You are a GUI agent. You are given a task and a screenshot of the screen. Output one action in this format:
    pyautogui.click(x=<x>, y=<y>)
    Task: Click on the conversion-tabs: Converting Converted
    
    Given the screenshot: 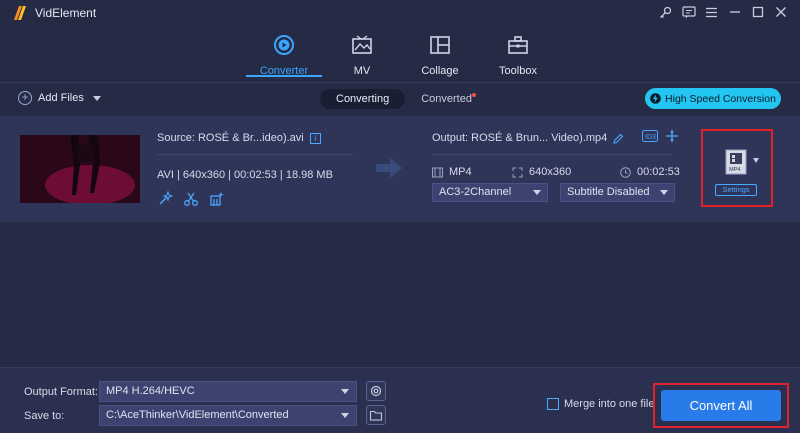 What is the action you would take?
    pyautogui.click(x=404, y=99)
    